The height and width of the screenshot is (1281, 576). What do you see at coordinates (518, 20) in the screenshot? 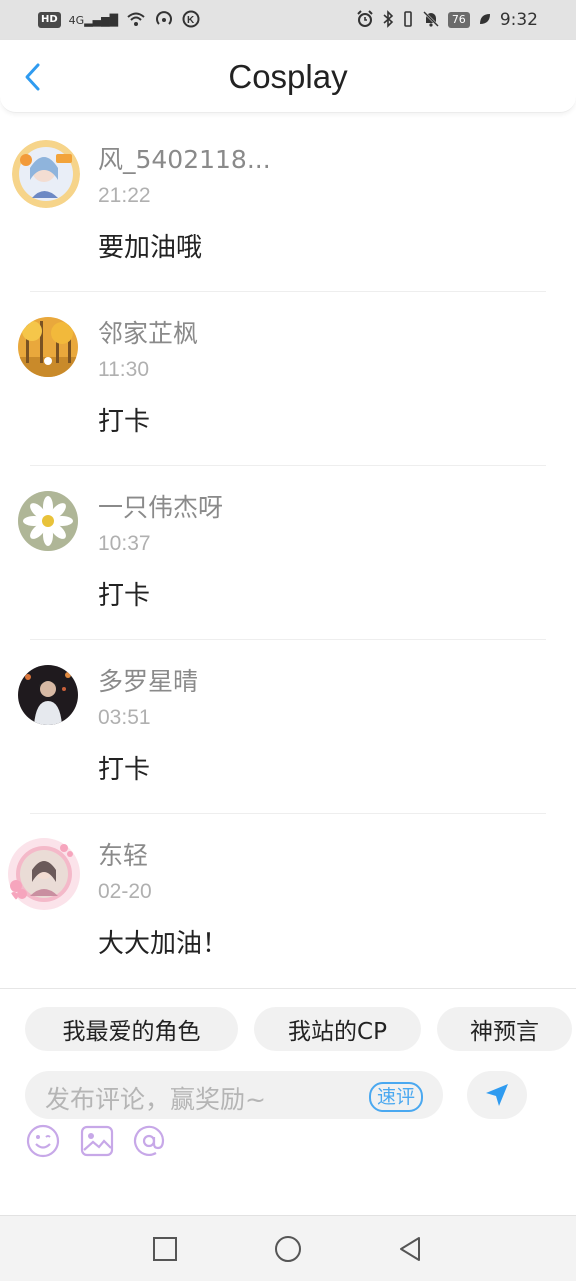
I see `clock: 9:32` at bounding box center [518, 20].